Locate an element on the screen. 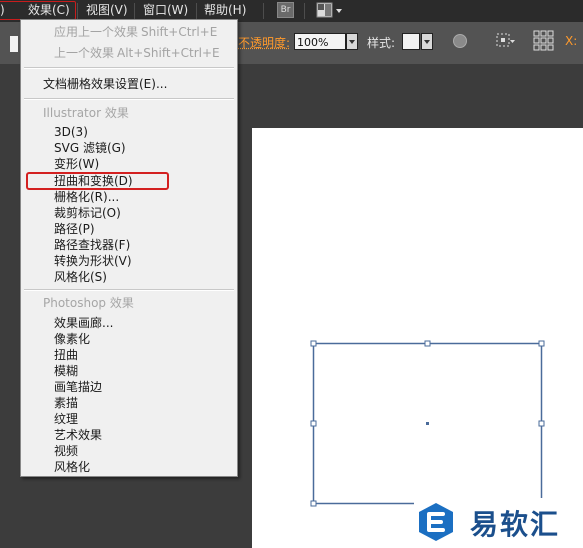 The width and height of the screenshot is (583, 548). fill-swatch is located at coordinates (14, 44).